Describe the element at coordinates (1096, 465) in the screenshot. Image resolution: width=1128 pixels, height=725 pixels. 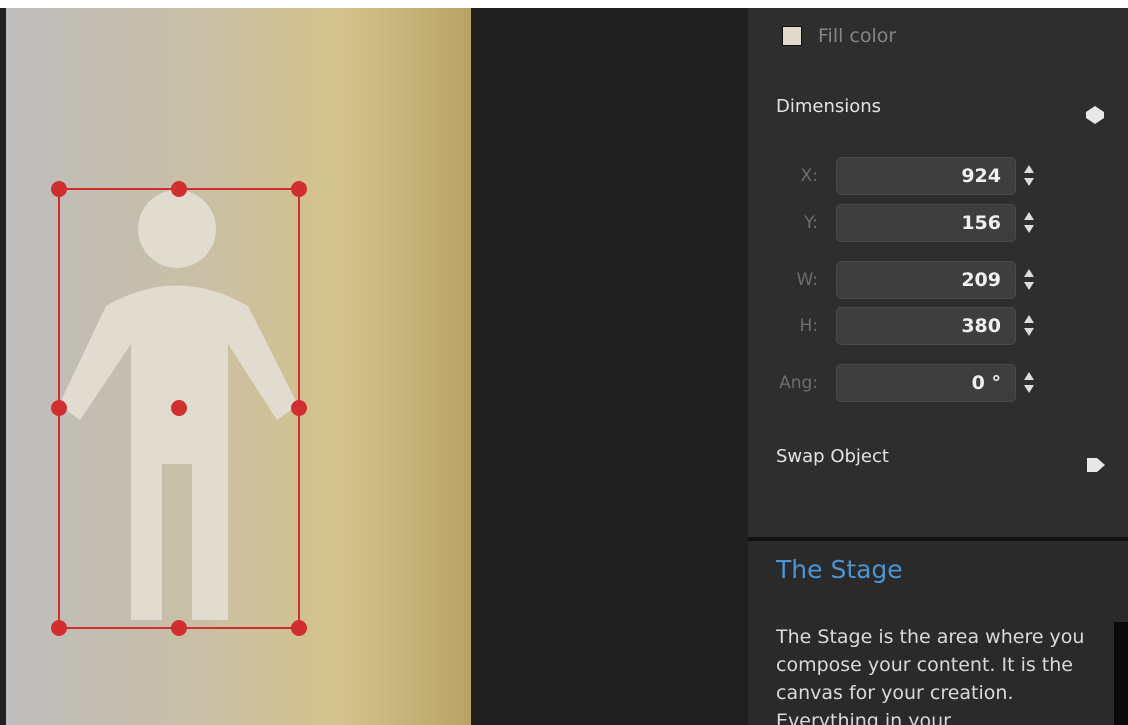
I see `expand-arrow-icon` at that location.